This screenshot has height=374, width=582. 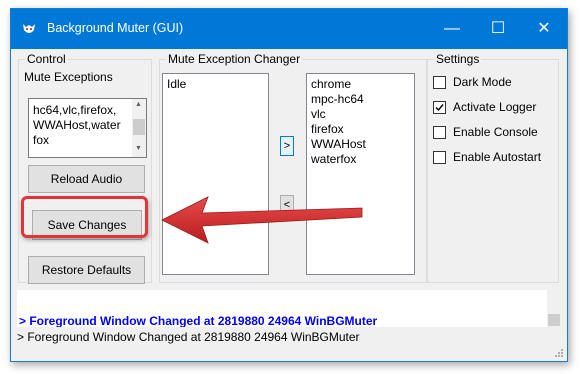 I want to click on reload-audio-label: Reload Audio, so click(x=86, y=179).